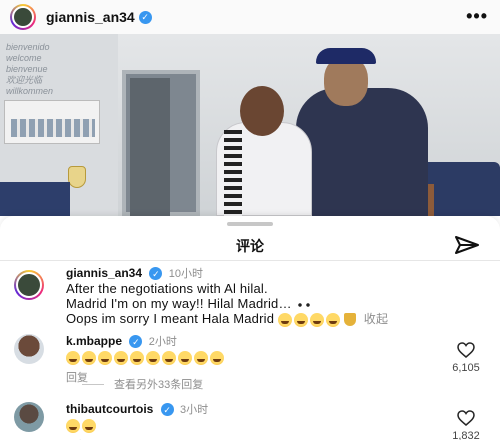 This screenshot has width=500, height=440. Describe the element at coordinates (303, 304) in the screenshot. I see `eyes-emoji-icon` at that location.